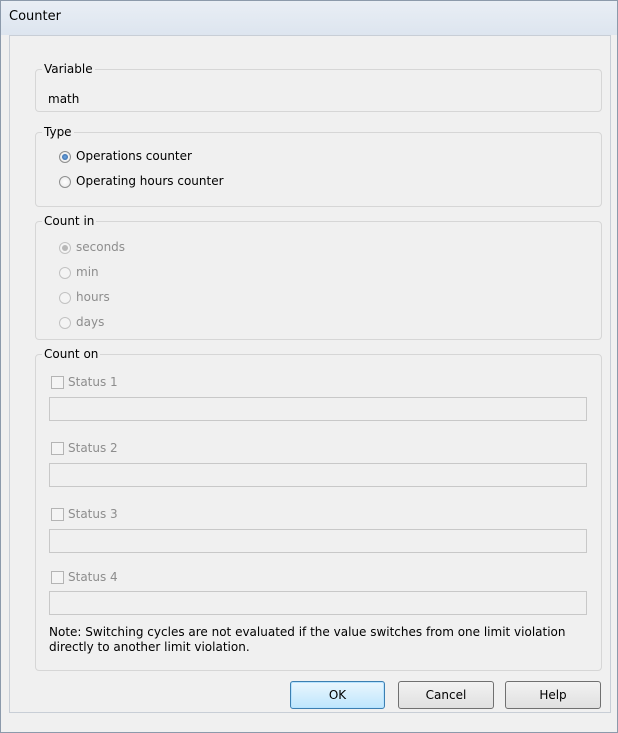  Describe the element at coordinates (90, 322) in the screenshot. I see `days-label: days` at that location.